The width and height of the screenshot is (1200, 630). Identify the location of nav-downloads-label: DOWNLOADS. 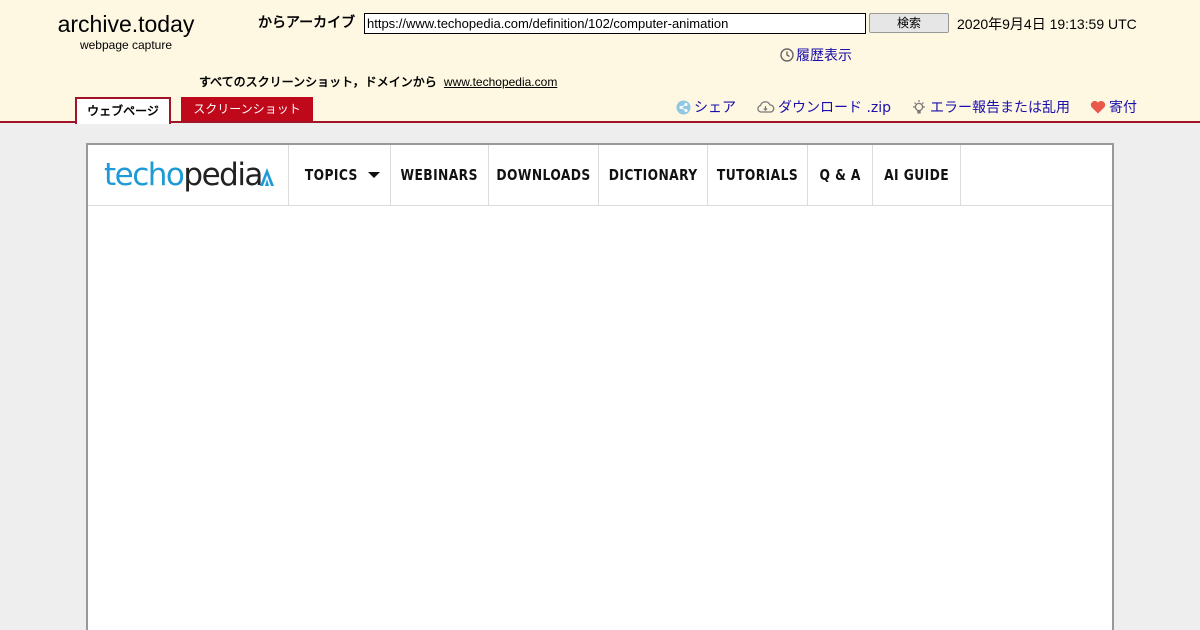
(543, 175).